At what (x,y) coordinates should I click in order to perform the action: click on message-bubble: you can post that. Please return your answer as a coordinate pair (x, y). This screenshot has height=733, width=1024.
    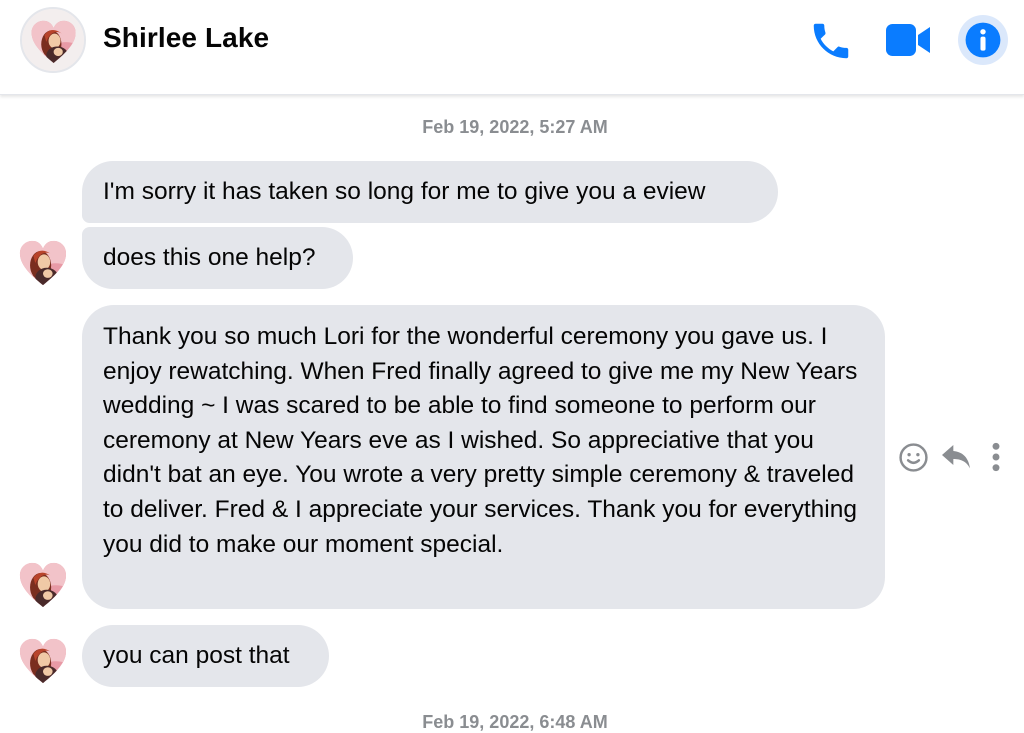
    Looking at the image, I should click on (205, 656).